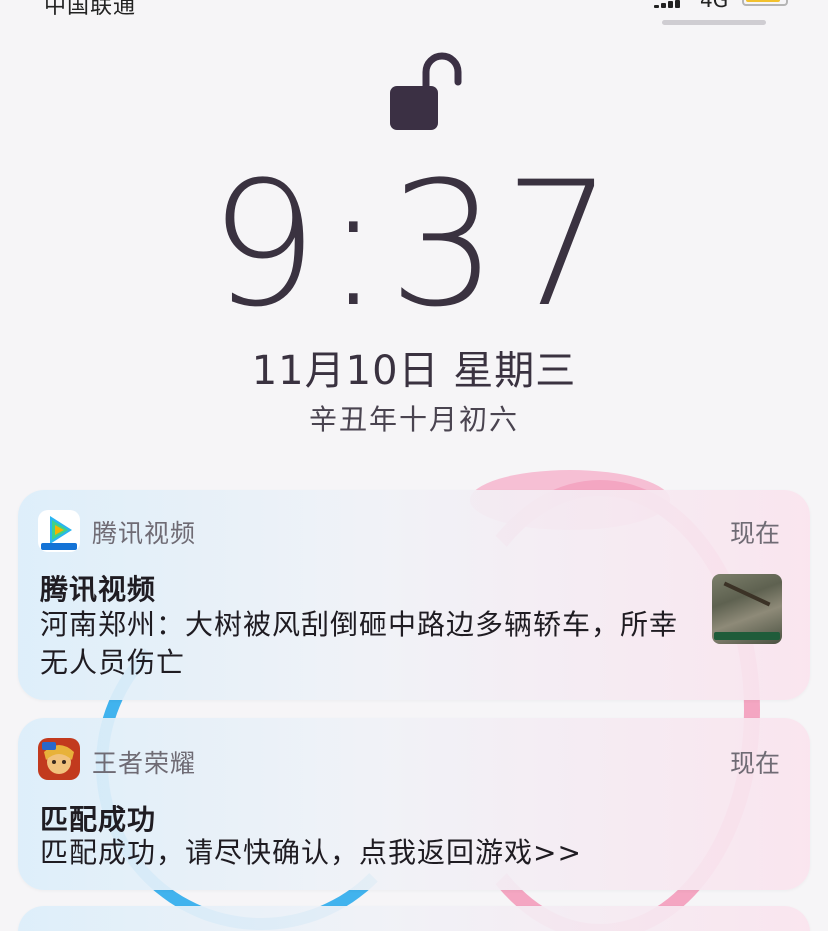 Image resolution: width=828 pixels, height=931 pixels. Describe the element at coordinates (98, 819) in the screenshot. I see `notification-title: 匹配成功` at that location.